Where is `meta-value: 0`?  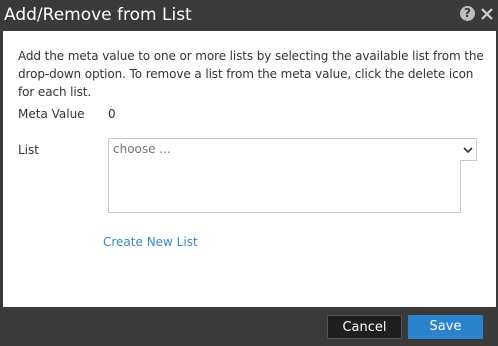
meta-value: 0 is located at coordinates (112, 114).